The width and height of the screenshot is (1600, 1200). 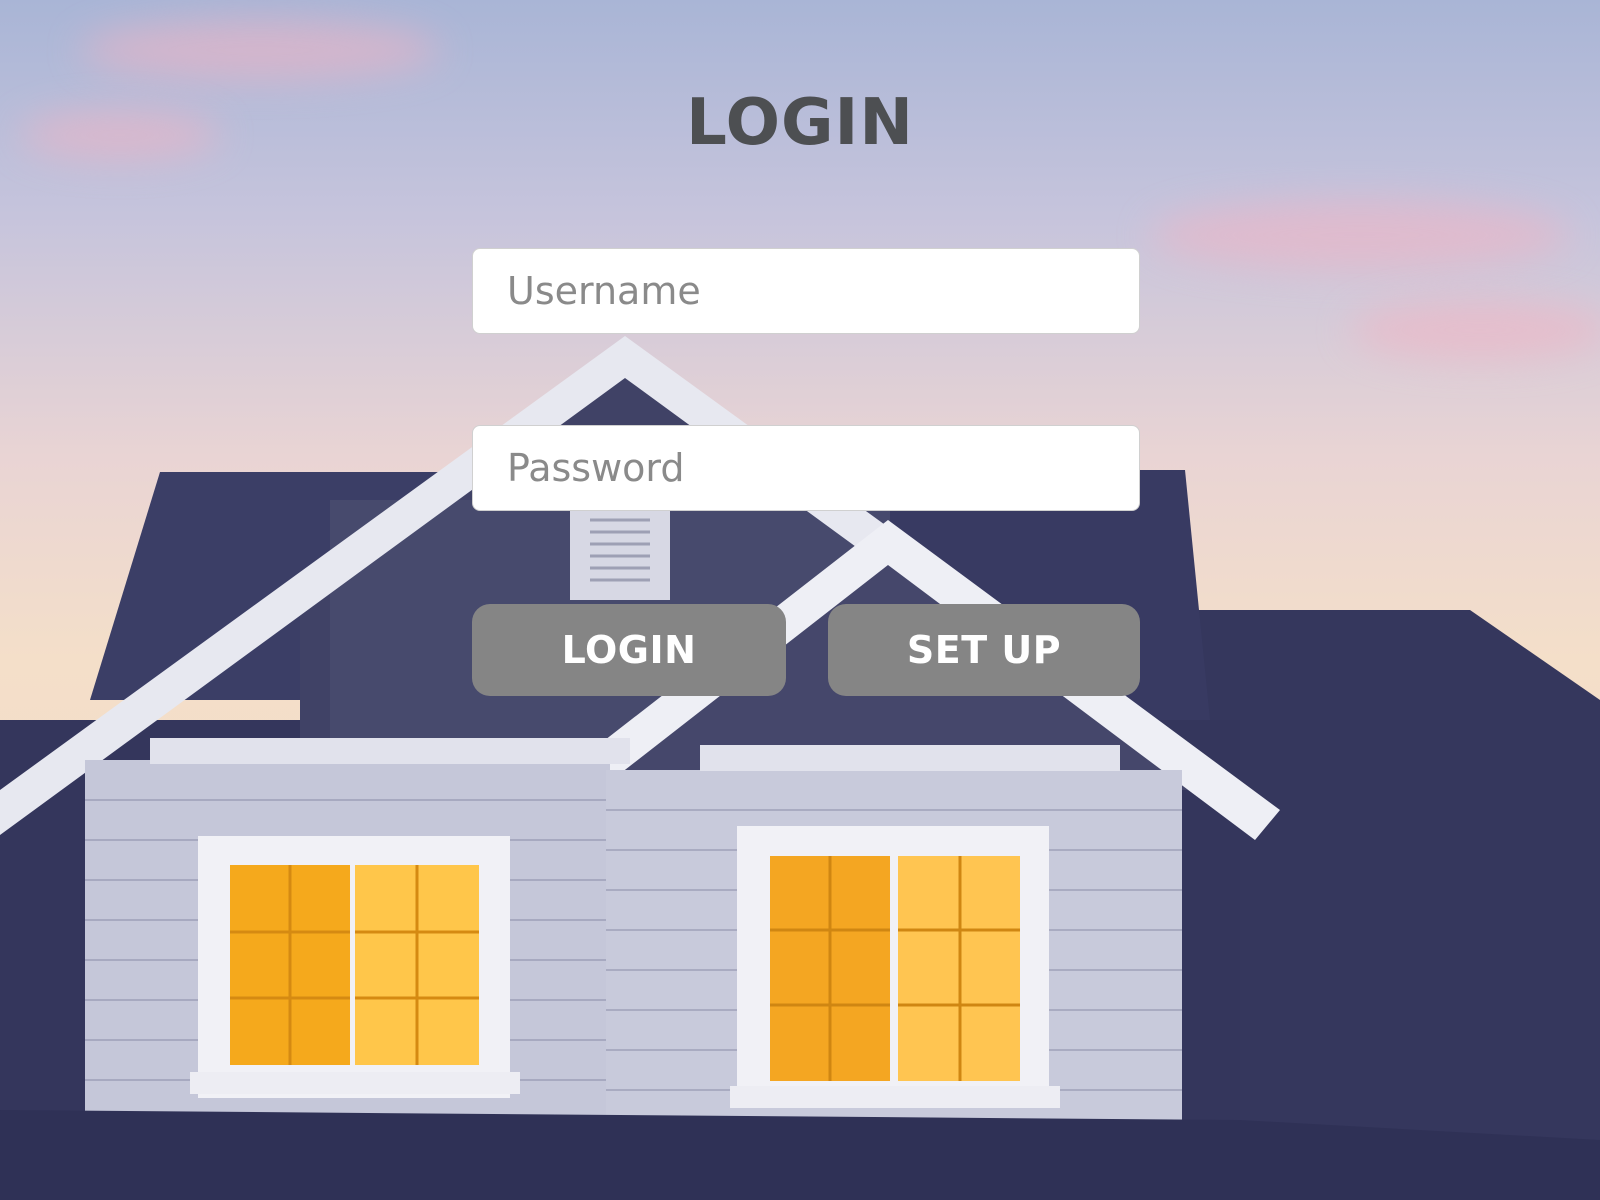 I want to click on password-input, so click(x=806, y=468).